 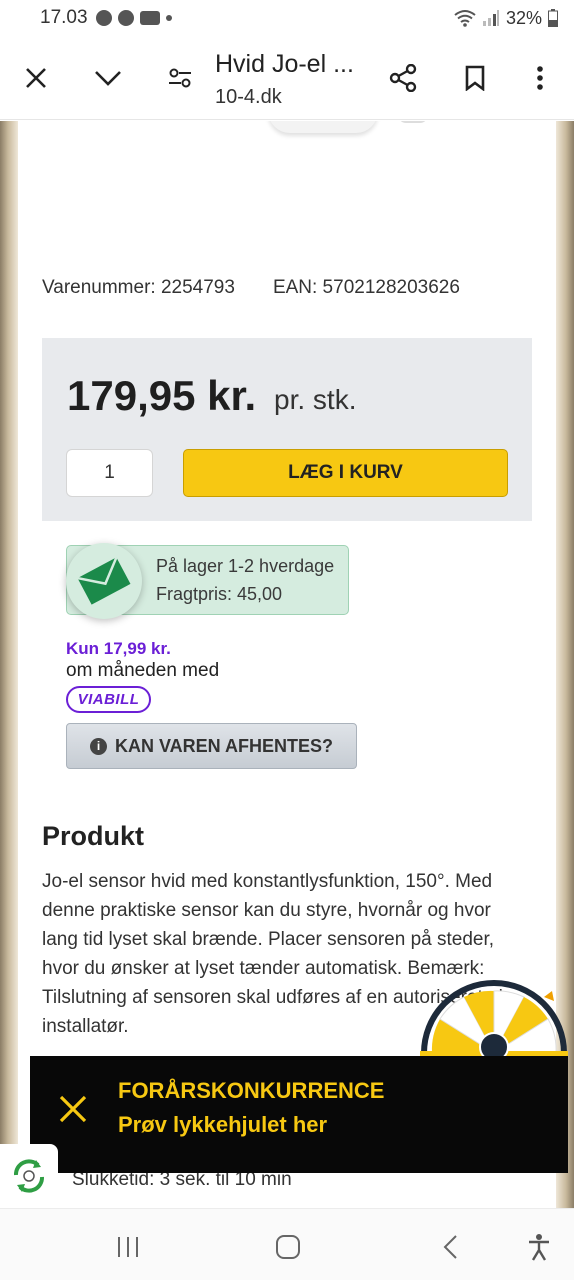 What do you see at coordinates (108, 699) in the screenshot?
I see `viabill-logo: VIABILL` at bounding box center [108, 699].